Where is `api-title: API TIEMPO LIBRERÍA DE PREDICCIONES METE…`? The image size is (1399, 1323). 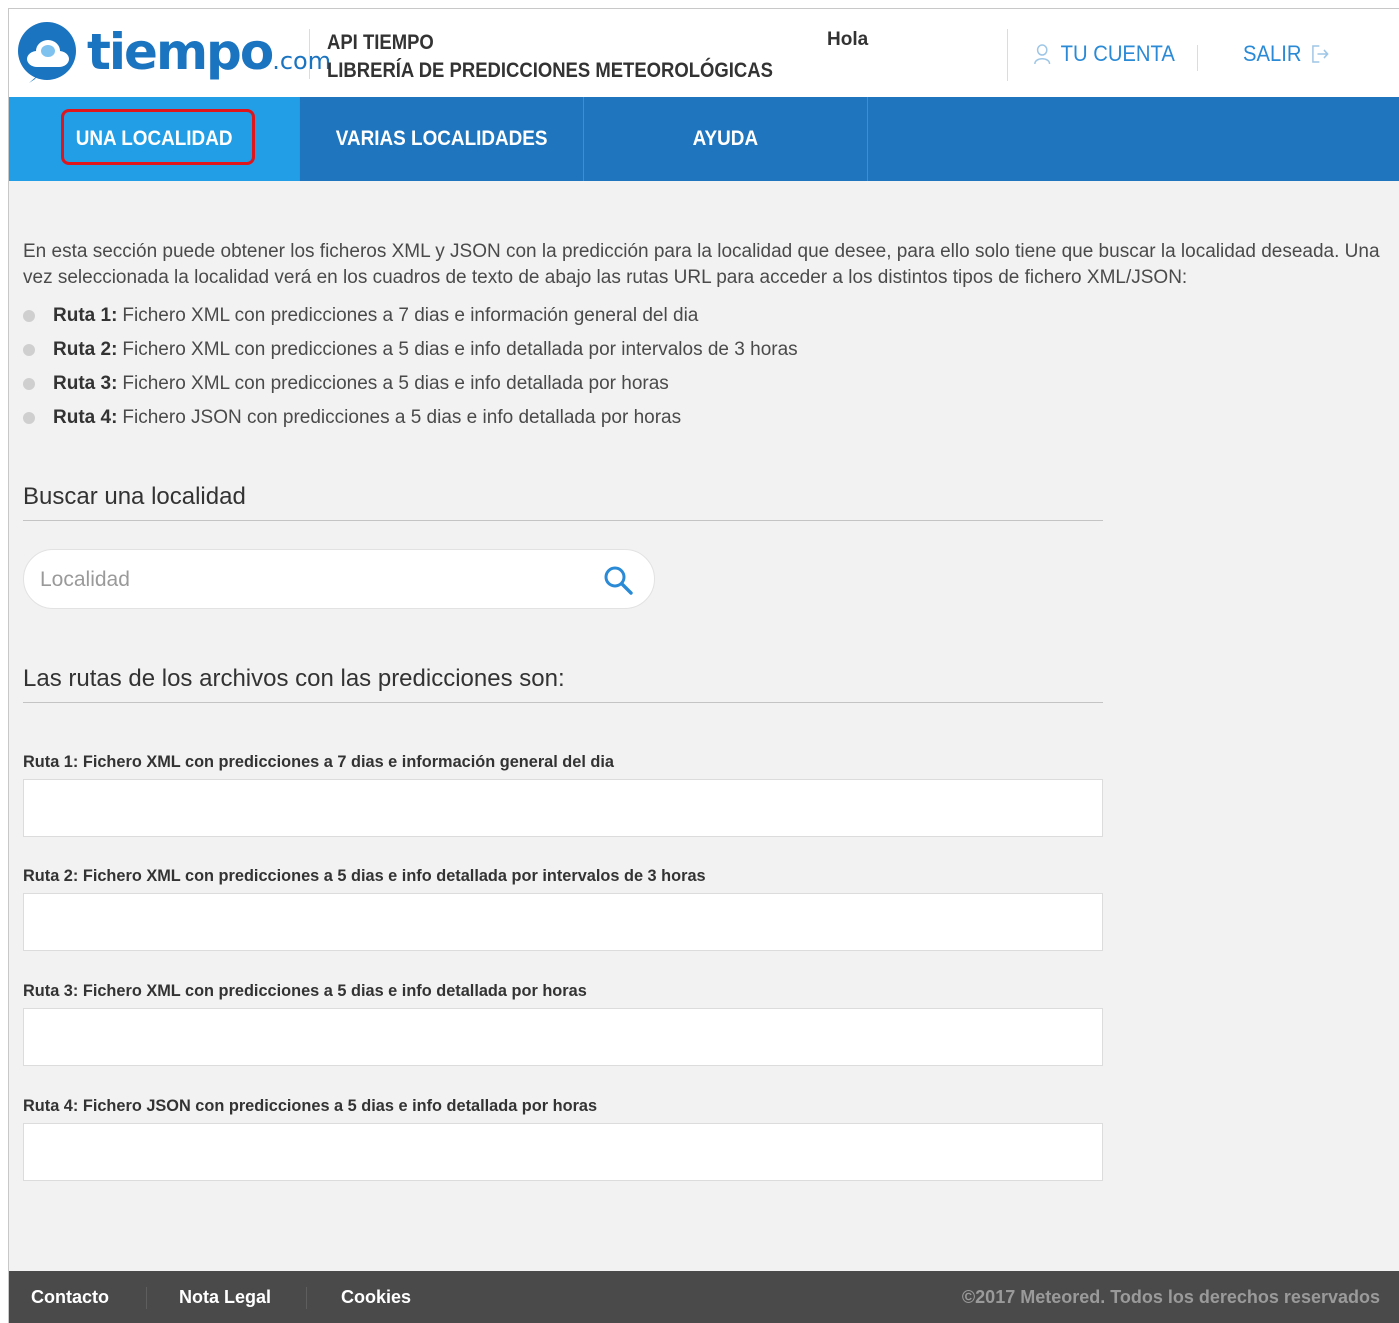
api-title: API TIEMPO LIBRERÍA DE PREDICCIONES METE… is located at coordinates (550, 57).